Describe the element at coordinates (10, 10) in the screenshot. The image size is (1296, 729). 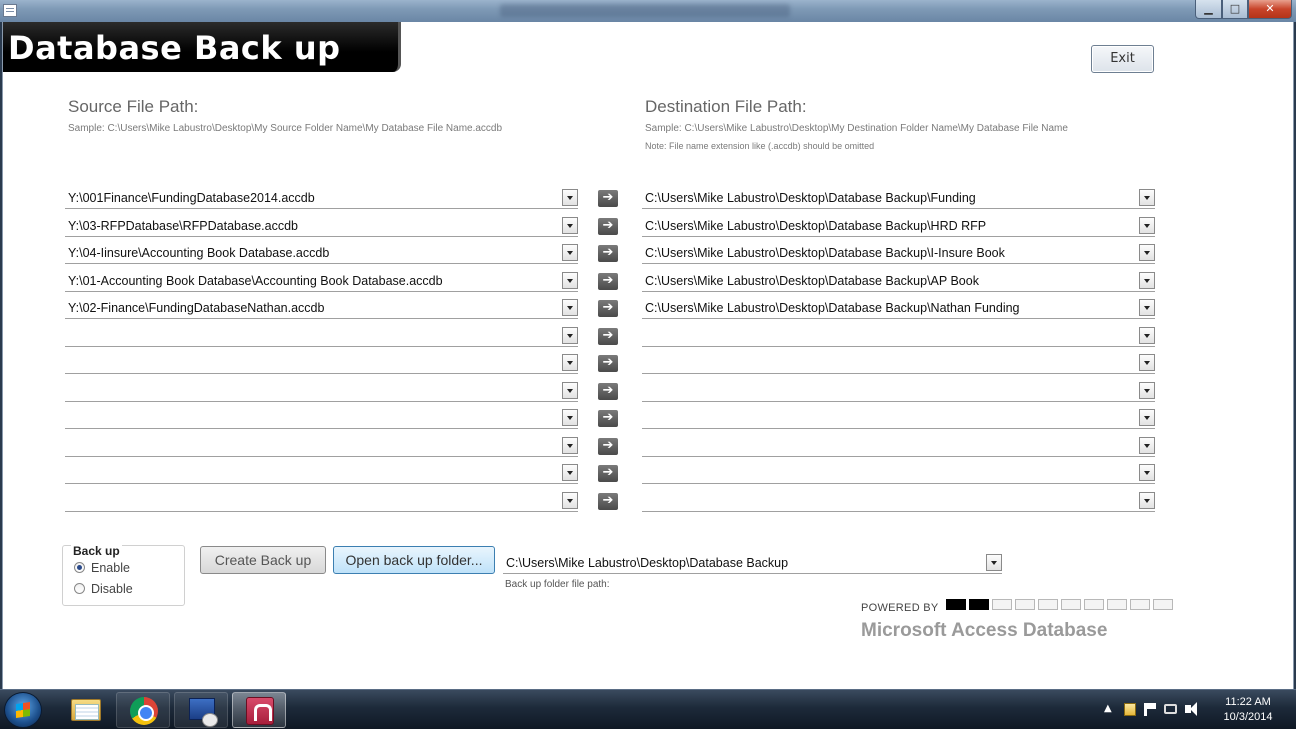
I see `access-form-icon` at that location.